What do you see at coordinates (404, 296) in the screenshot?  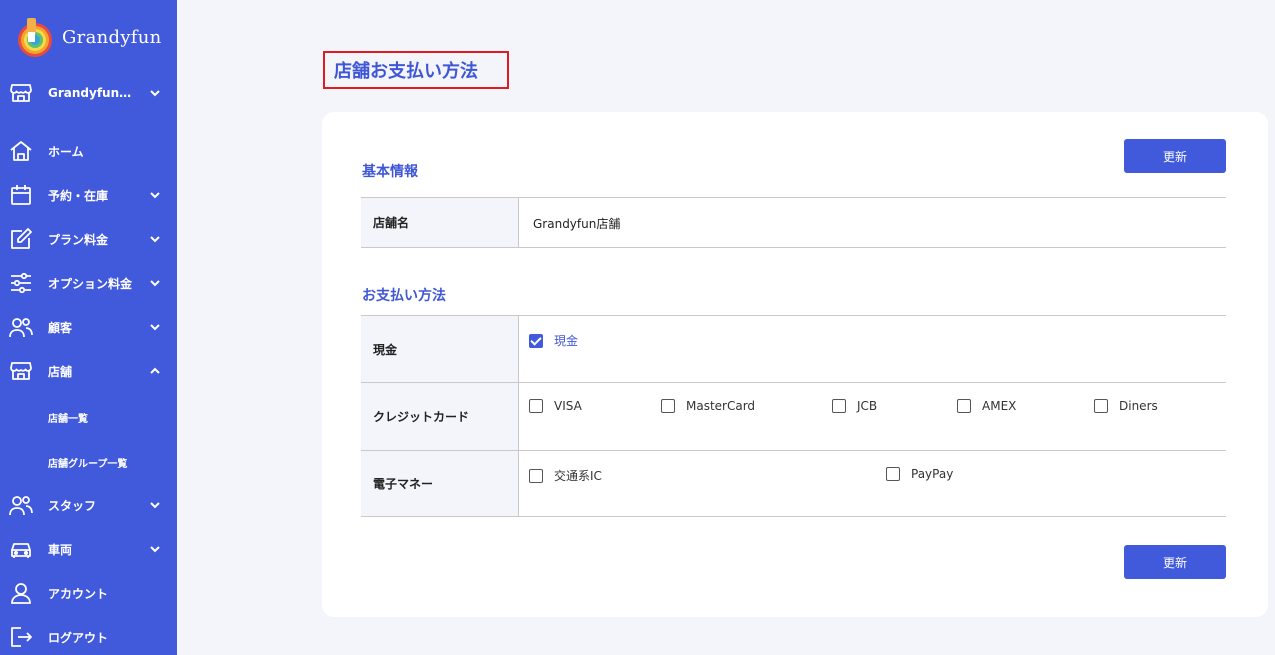 I see `payment-method-heading: お支払い方法` at bounding box center [404, 296].